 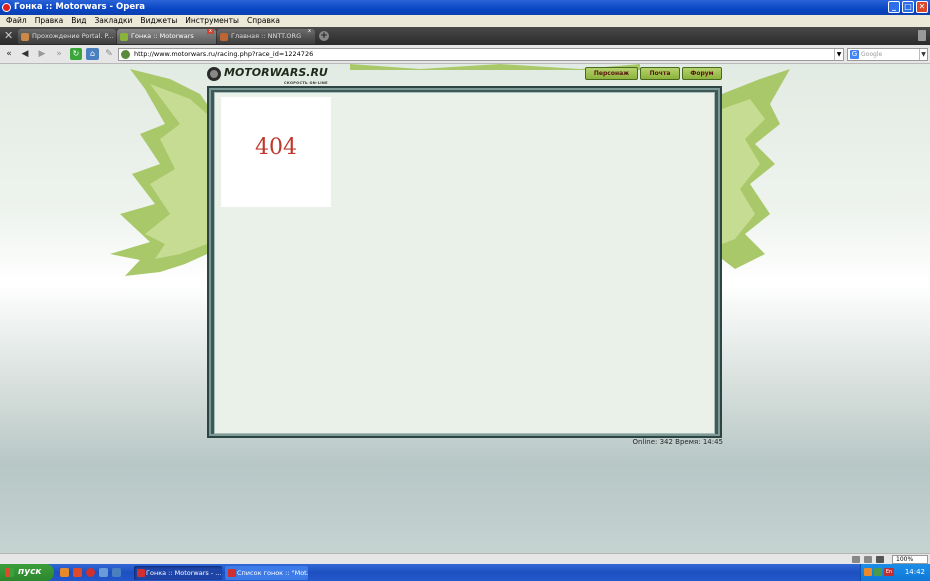 I want to click on language-indicator: En, so click(x=889, y=572).